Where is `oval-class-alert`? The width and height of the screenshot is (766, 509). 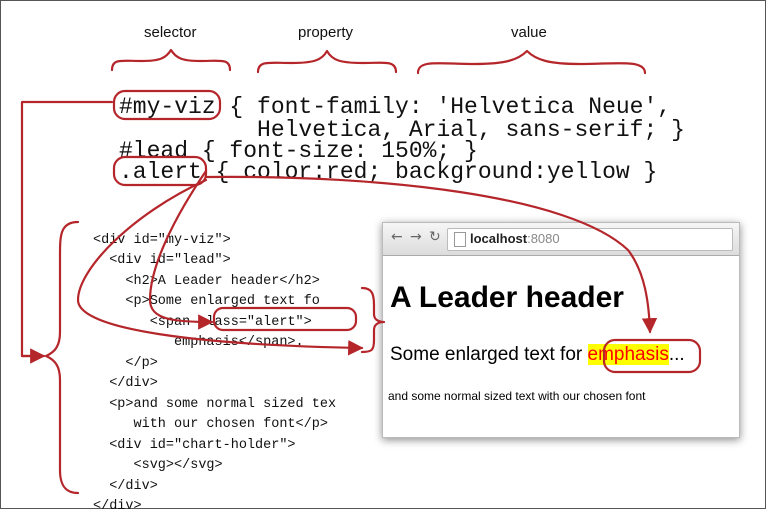 oval-class-alert is located at coordinates (285, 319).